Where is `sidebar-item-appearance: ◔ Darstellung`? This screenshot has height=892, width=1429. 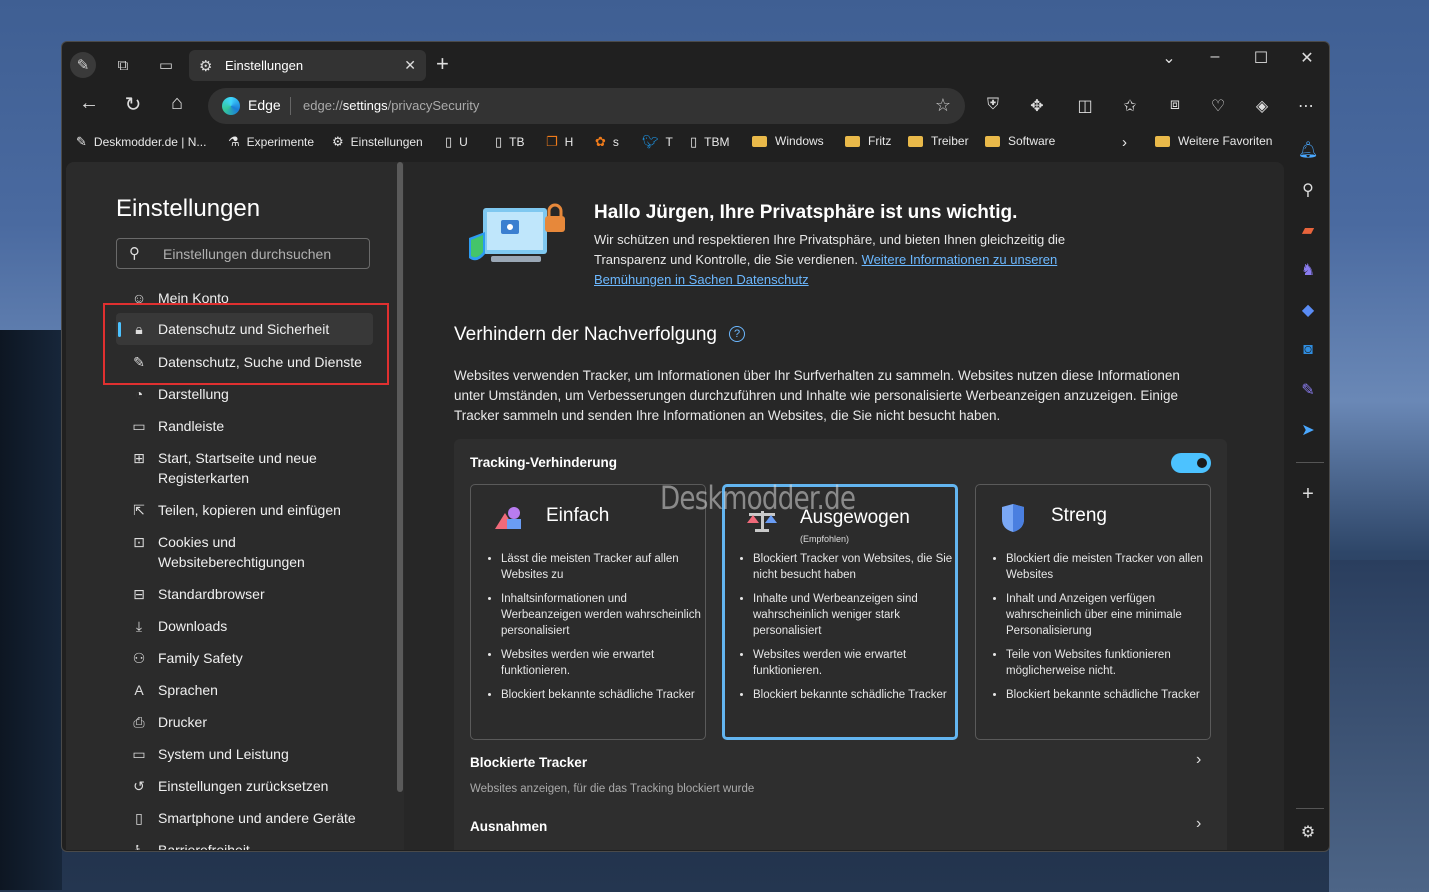
sidebar-item-appearance: ◔ Darstellung is located at coordinates (244, 394).